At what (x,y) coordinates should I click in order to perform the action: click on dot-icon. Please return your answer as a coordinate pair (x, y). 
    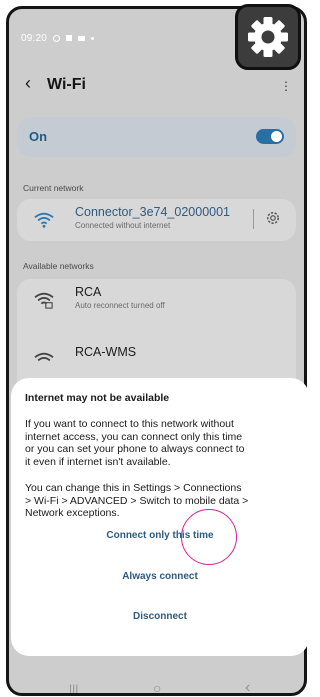
    Looking at the image, I should click on (92, 38).